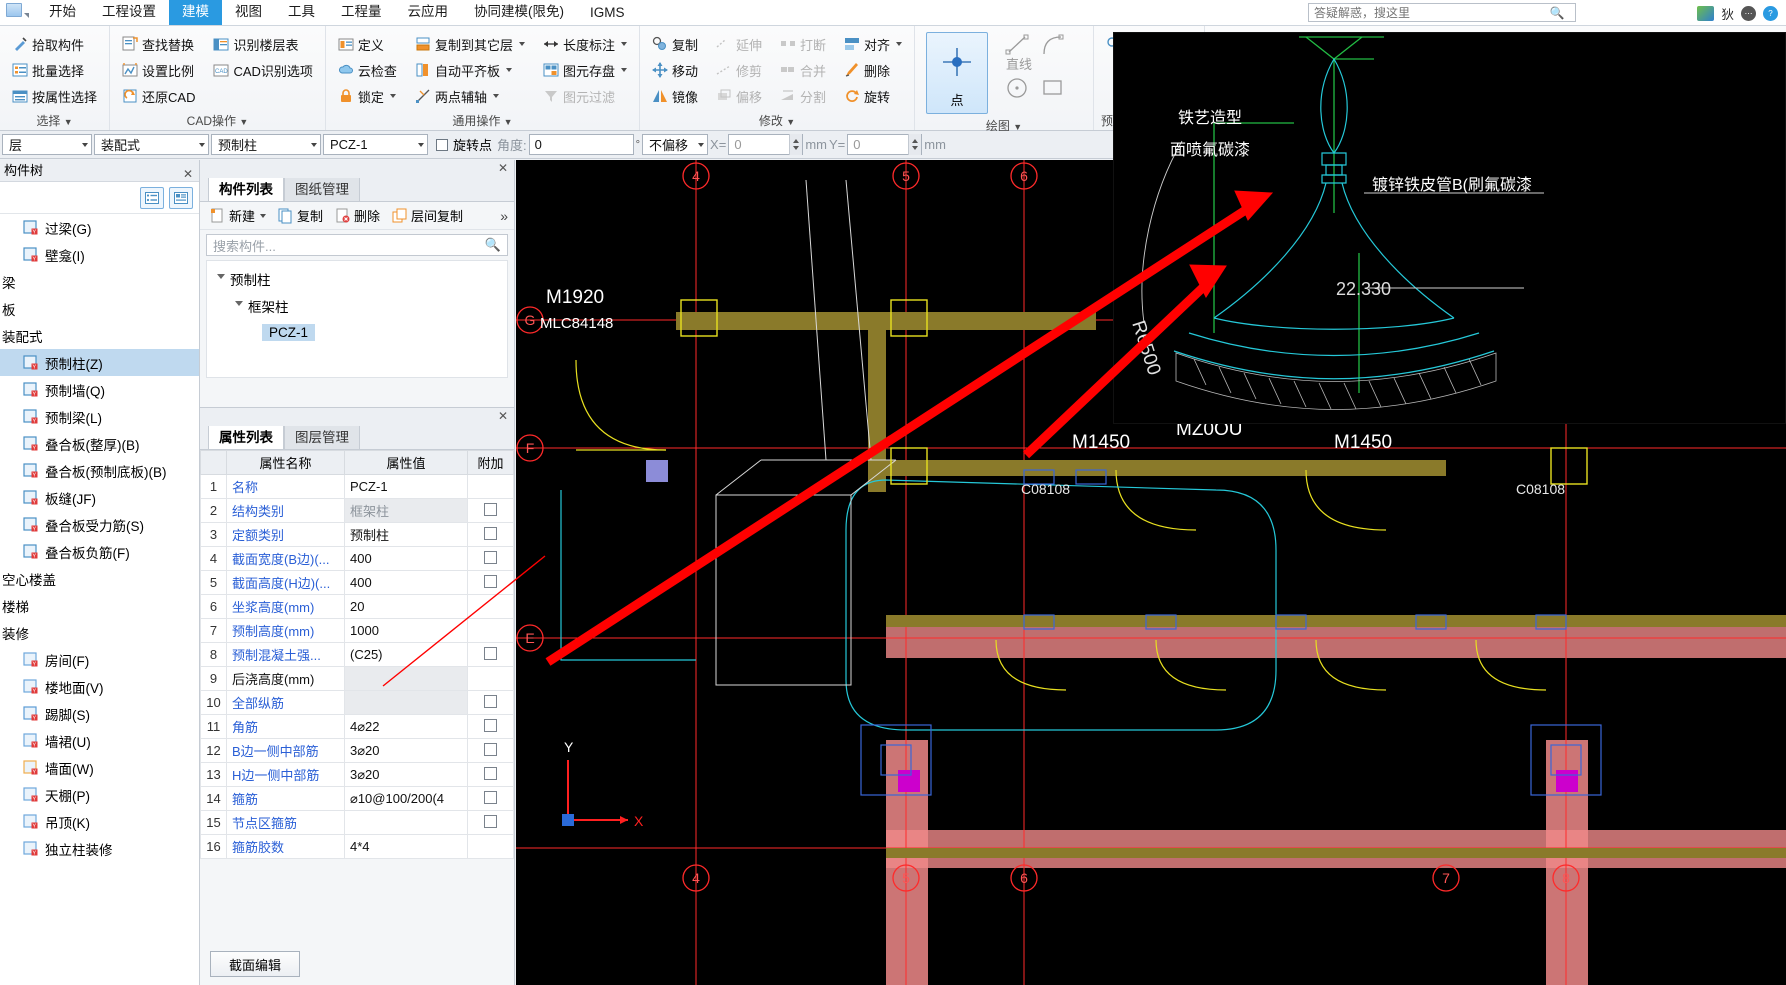 The height and width of the screenshot is (985, 1786). What do you see at coordinates (361, 12) in the screenshot?
I see `ribbon-tab-5: 工程量` at bounding box center [361, 12].